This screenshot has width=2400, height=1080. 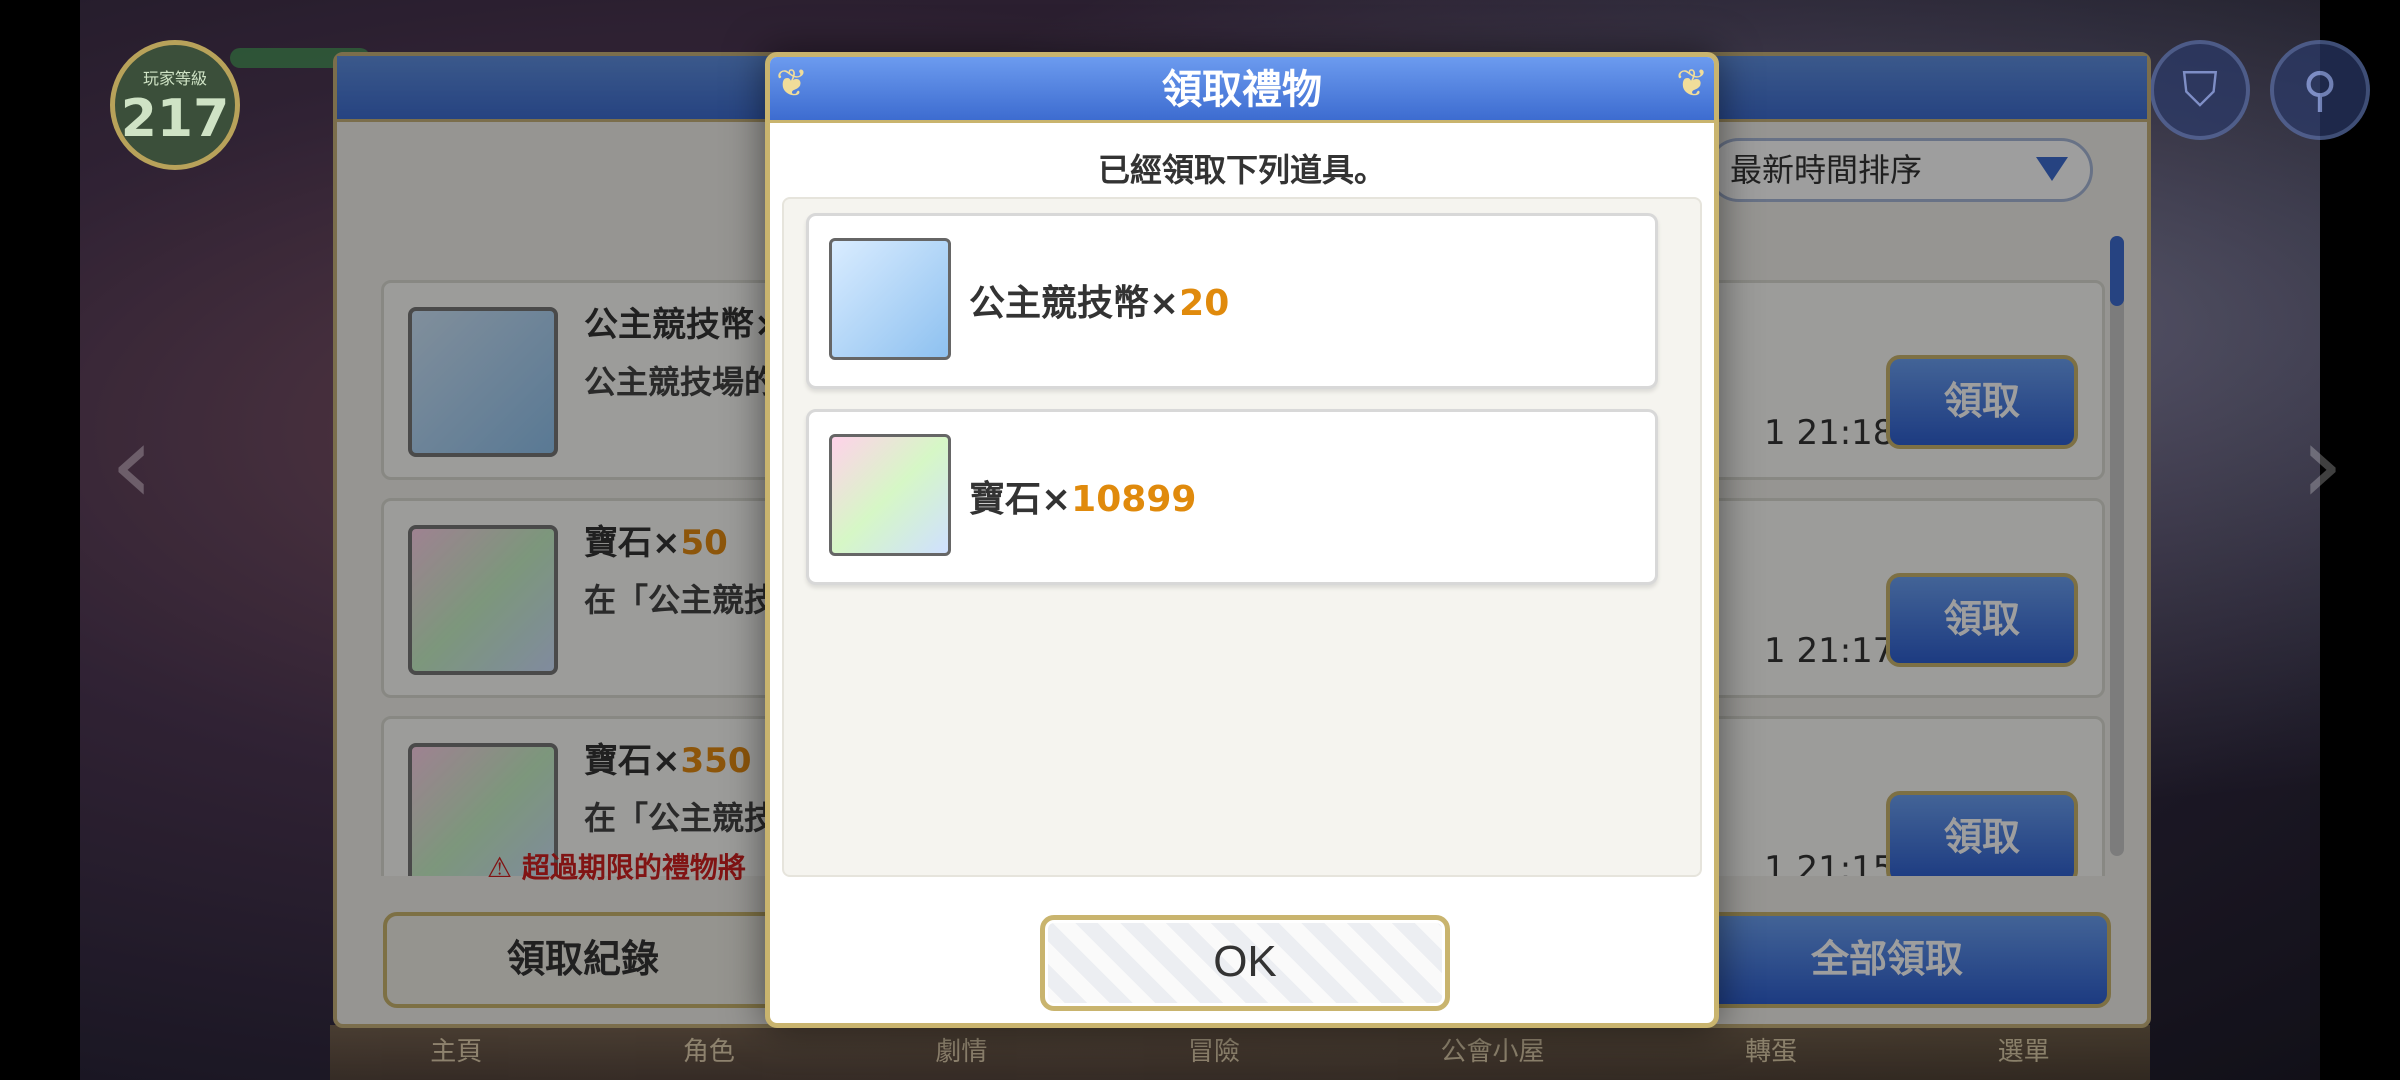 I want to click on gift-title: 寶石×50, so click(x=656, y=543).